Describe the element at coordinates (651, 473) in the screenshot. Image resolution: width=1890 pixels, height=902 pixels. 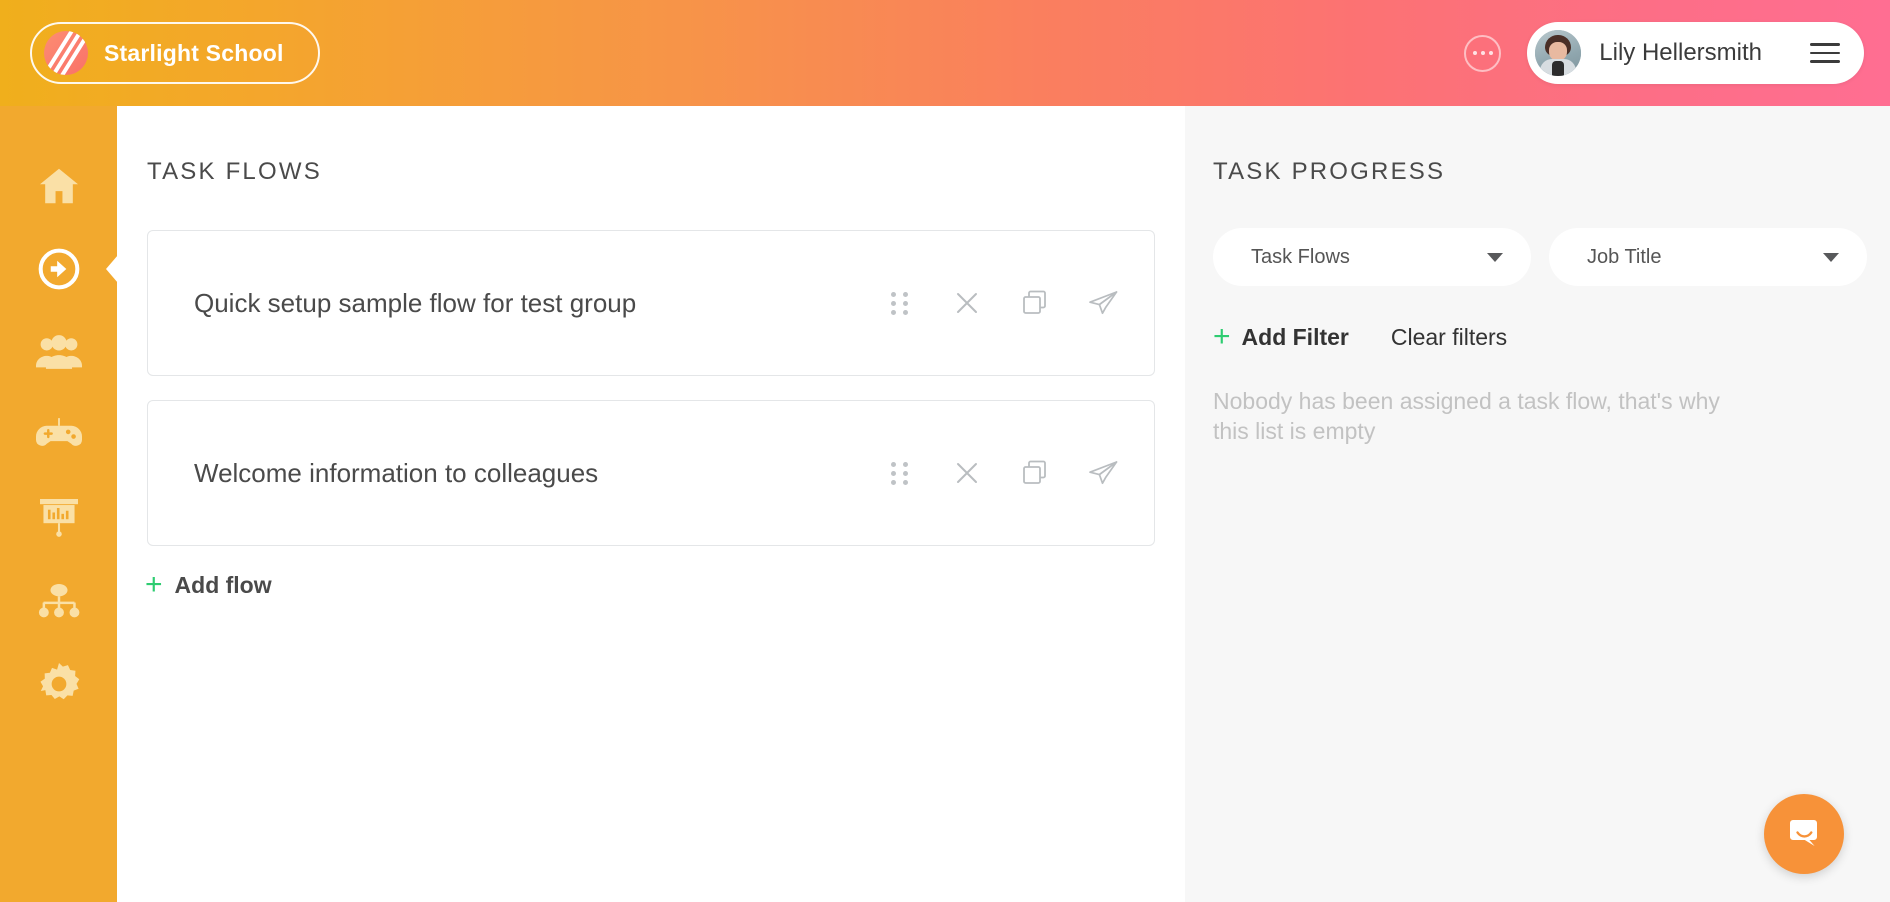
I see `task-flow-card: Welcome information to colleagues` at that location.